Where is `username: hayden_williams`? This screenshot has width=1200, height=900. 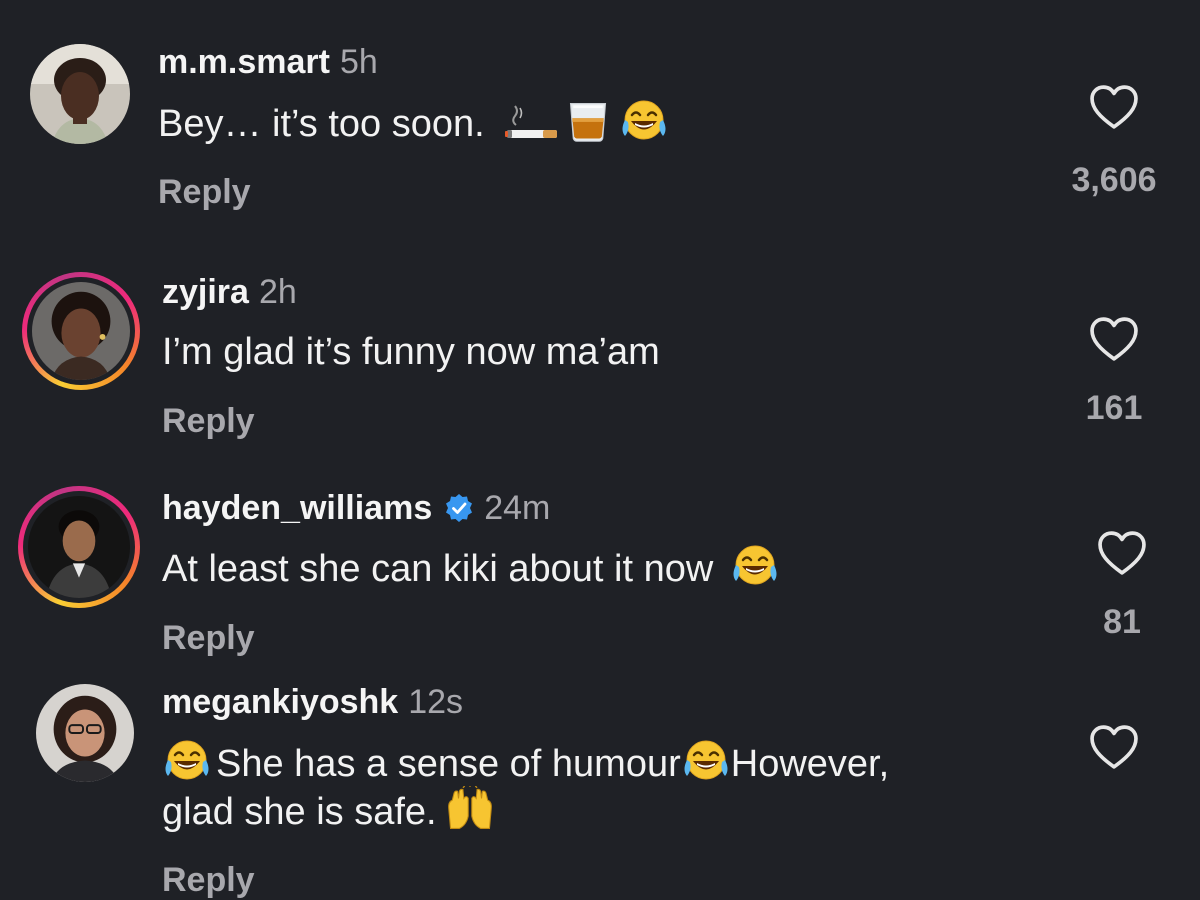
username: hayden_williams is located at coordinates (297, 508).